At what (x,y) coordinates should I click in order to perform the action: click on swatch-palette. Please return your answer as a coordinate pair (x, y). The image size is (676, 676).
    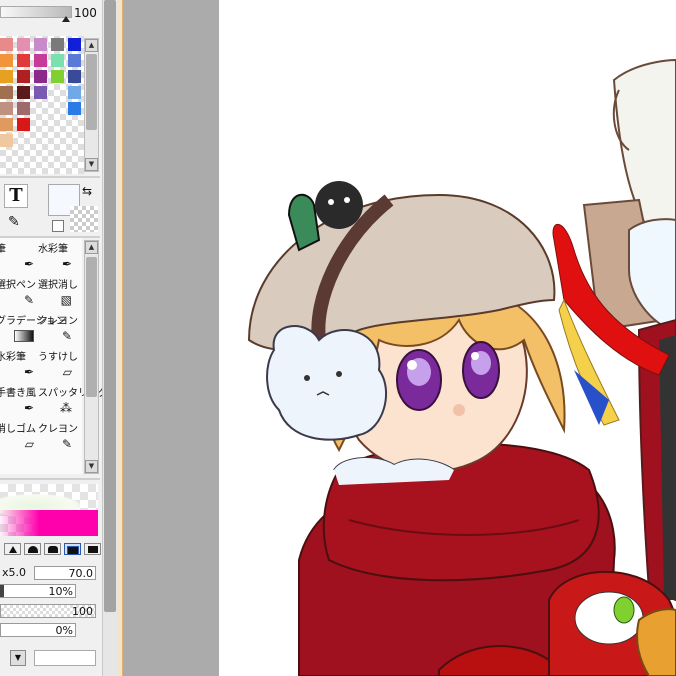
    Looking at the image, I should click on (42, 105).